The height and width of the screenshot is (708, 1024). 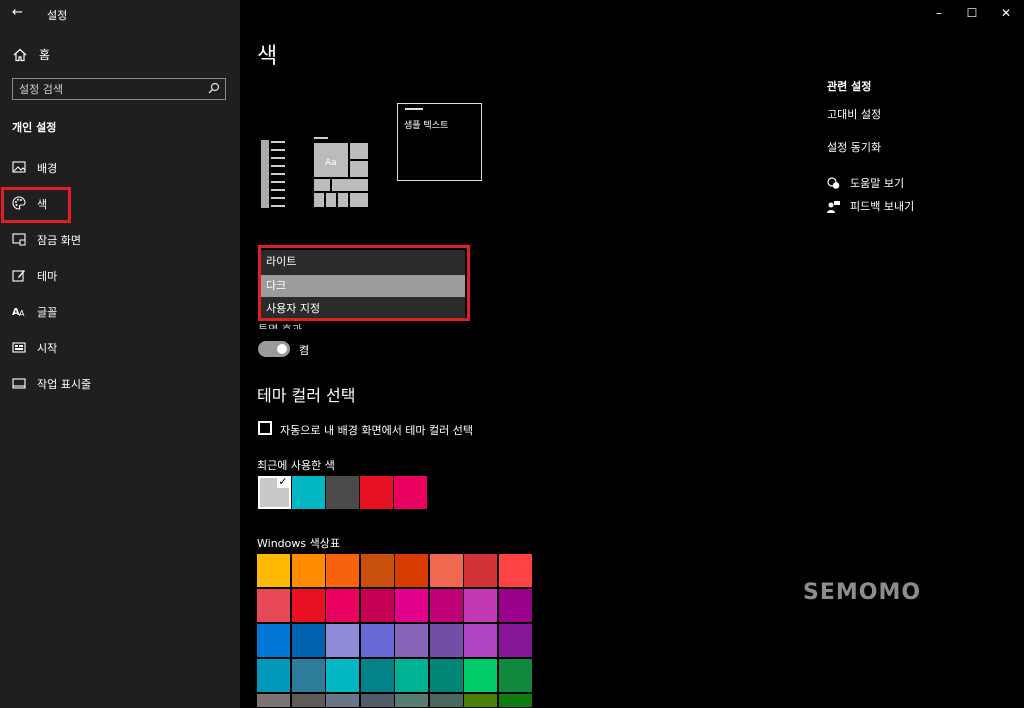 What do you see at coordinates (267, 56) in the screenshot?
I see `page-title: 색` at bounding box center [267, 56].